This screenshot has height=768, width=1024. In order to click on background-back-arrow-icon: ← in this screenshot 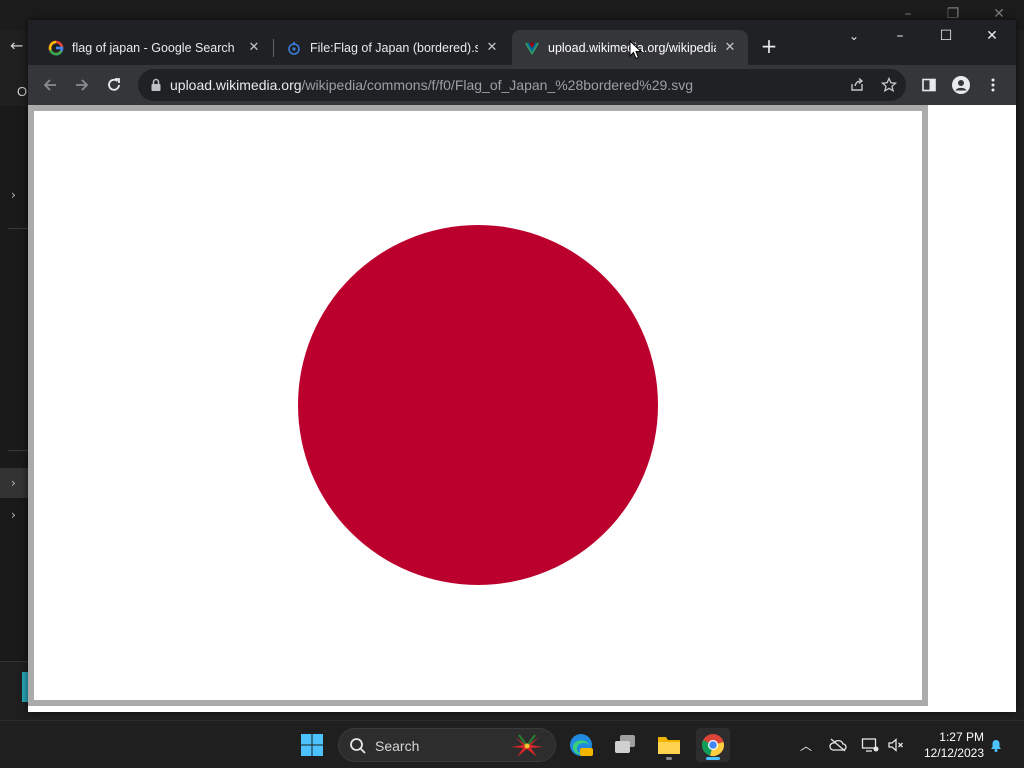, I will do `click(16, 45)`.